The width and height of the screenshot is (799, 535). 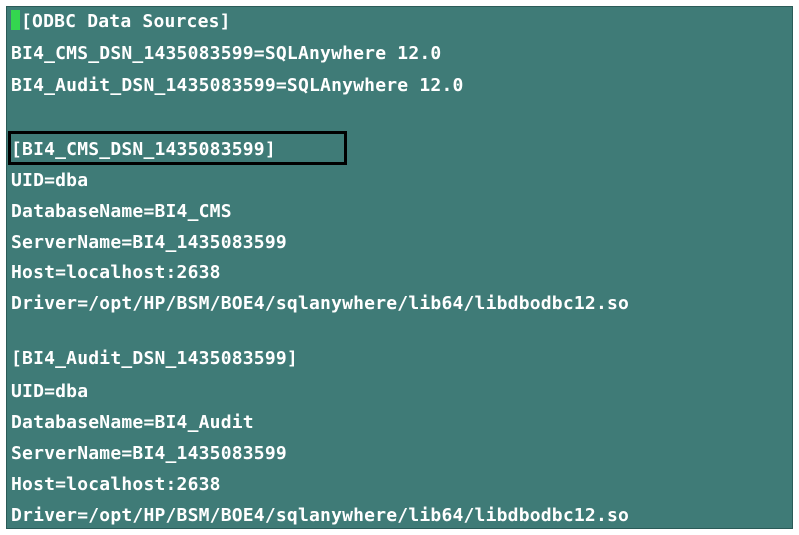 I want to click on audit-server-name: ServerName=BI4_1435083599, so click(x=149, y=453).